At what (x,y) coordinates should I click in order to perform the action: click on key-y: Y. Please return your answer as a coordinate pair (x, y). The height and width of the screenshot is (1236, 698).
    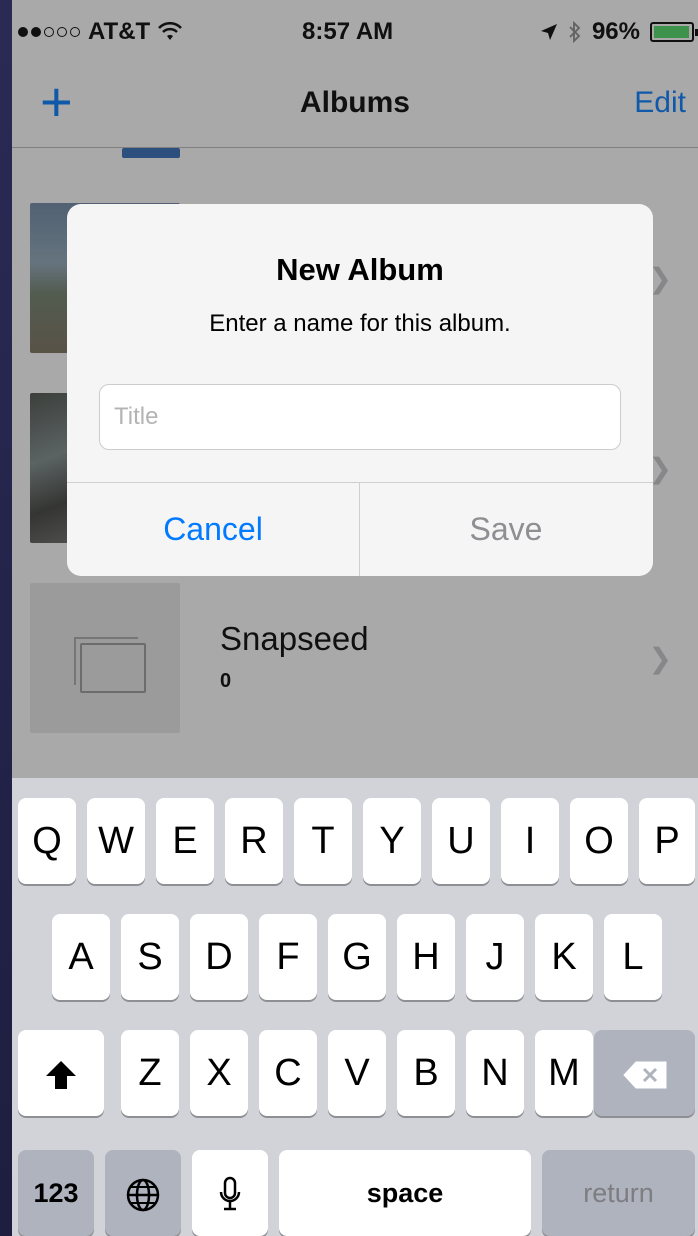
    Looking at the image, I should click on (392, 841).